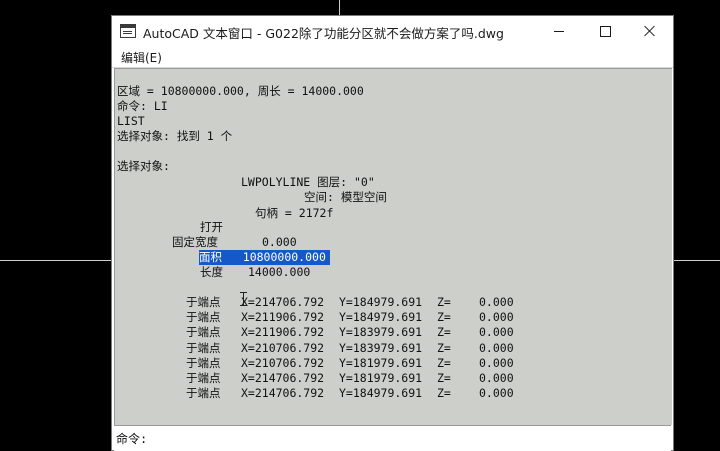 Image resolution: width=720 pixels, height=451 pixels. I want to click on line-open: 打开, so click(211, 227).